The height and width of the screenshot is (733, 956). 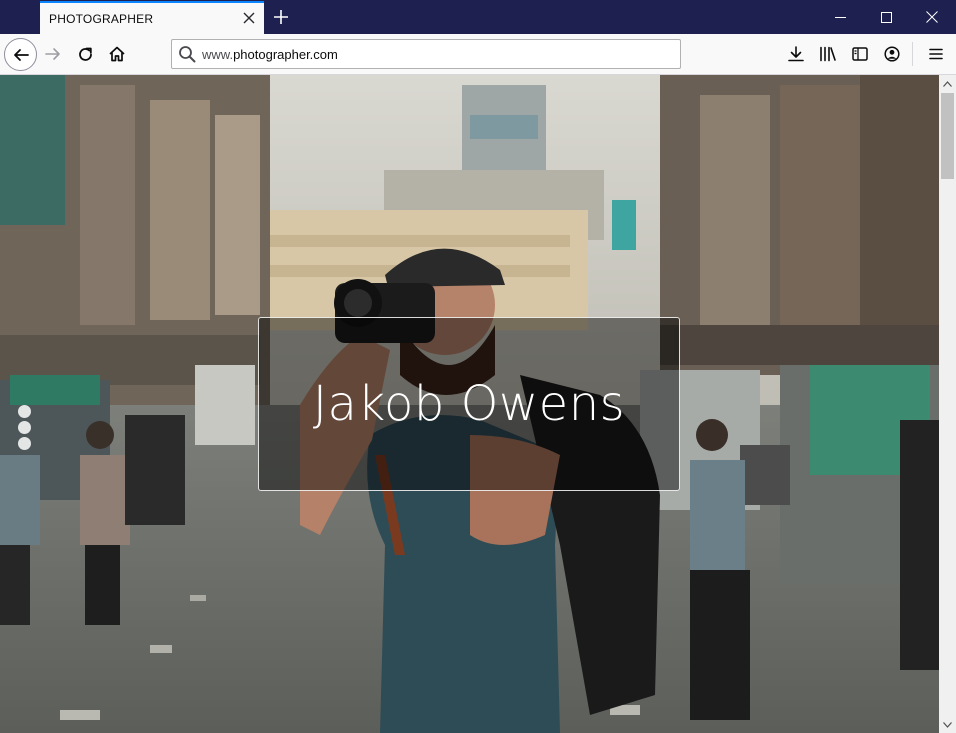 What do you see at coordinates (478, 17) in the screenshot?
I see `title-bar: PHOTOGRAPHER` at bounding box center [478, 17].